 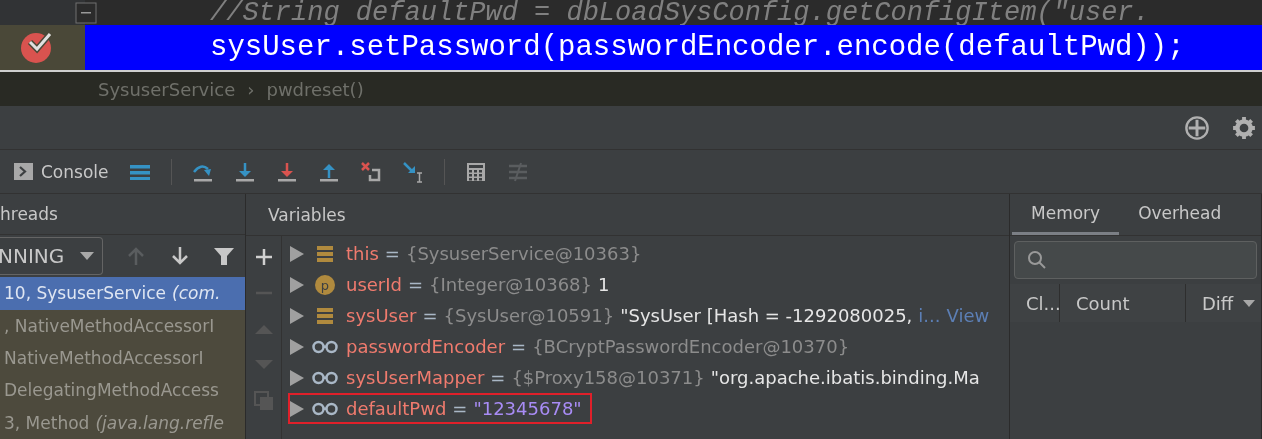 What do you see at coordinates (286, 171) in the screenshot?
I see `force-step-into-icon` at bounding box center [286, 171].